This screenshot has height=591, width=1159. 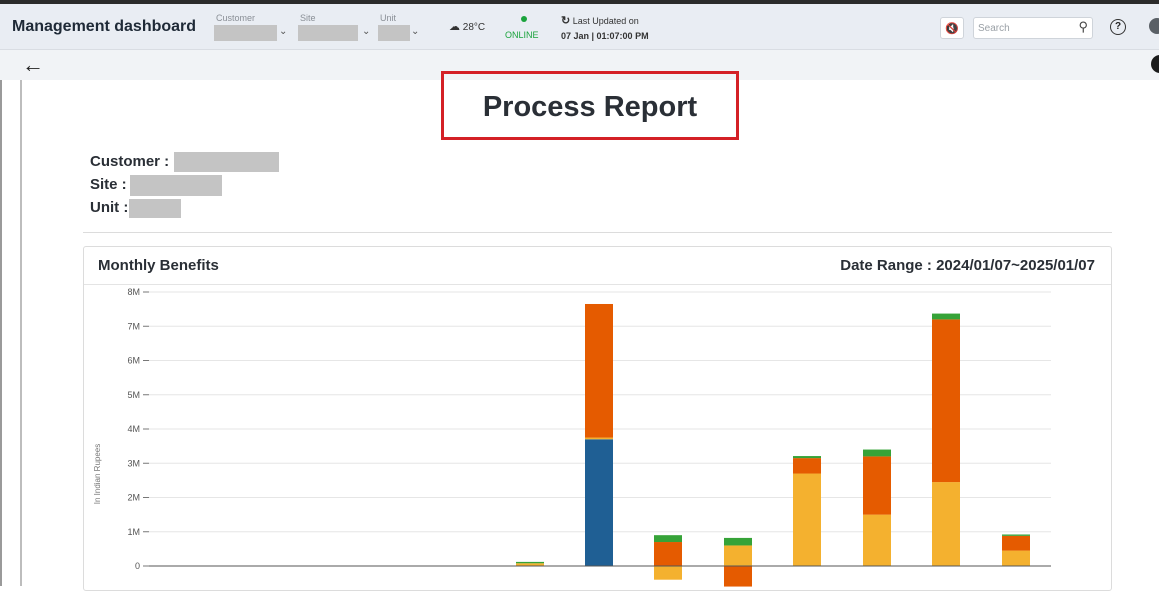 I want to click on search-icon: ⚲, so click(x=1083, y=27).